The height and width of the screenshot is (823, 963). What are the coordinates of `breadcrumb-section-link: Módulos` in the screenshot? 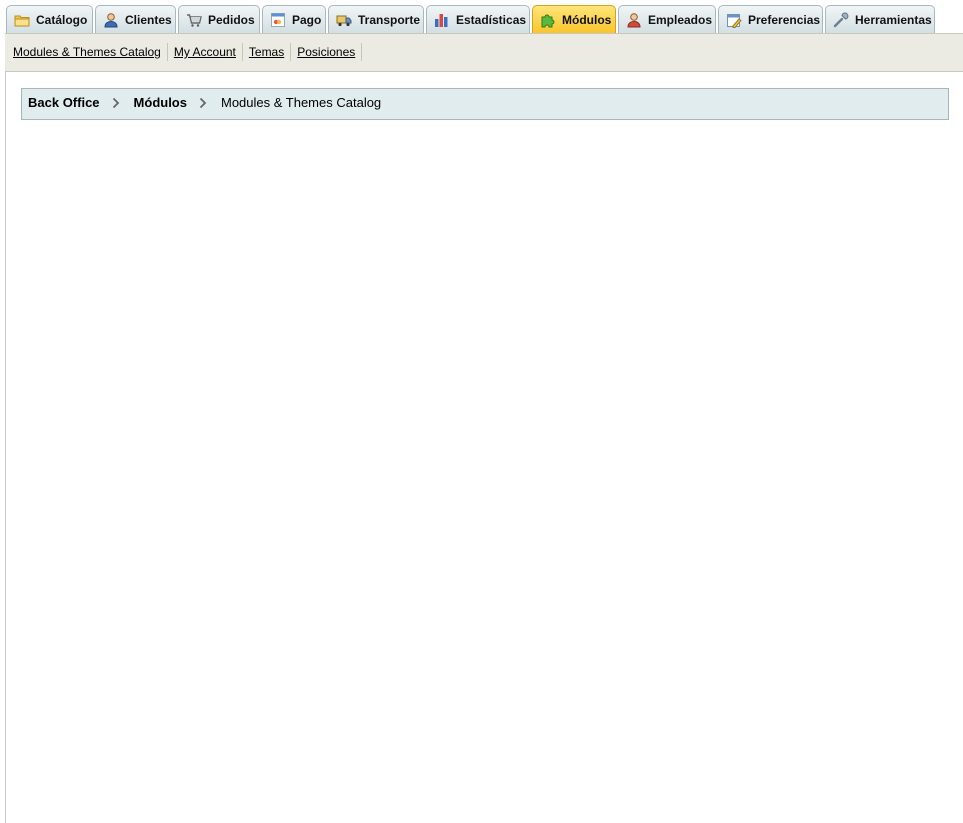 It's located at (160, 102).